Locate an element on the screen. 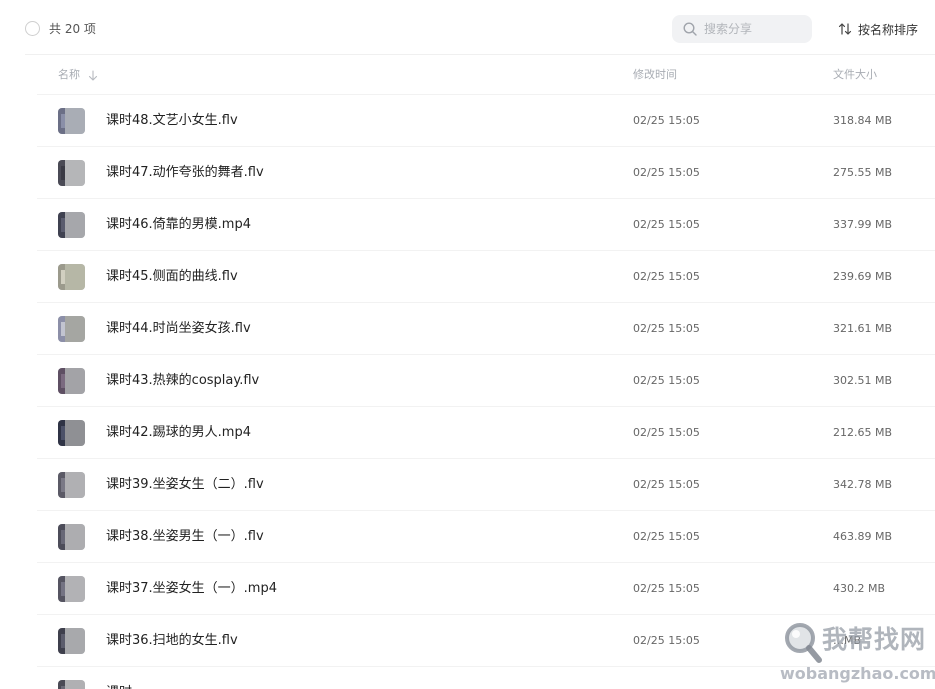 This screenshot has height=689, width=935. item-count: 共 20 项 is located at coordinates (72, 29).